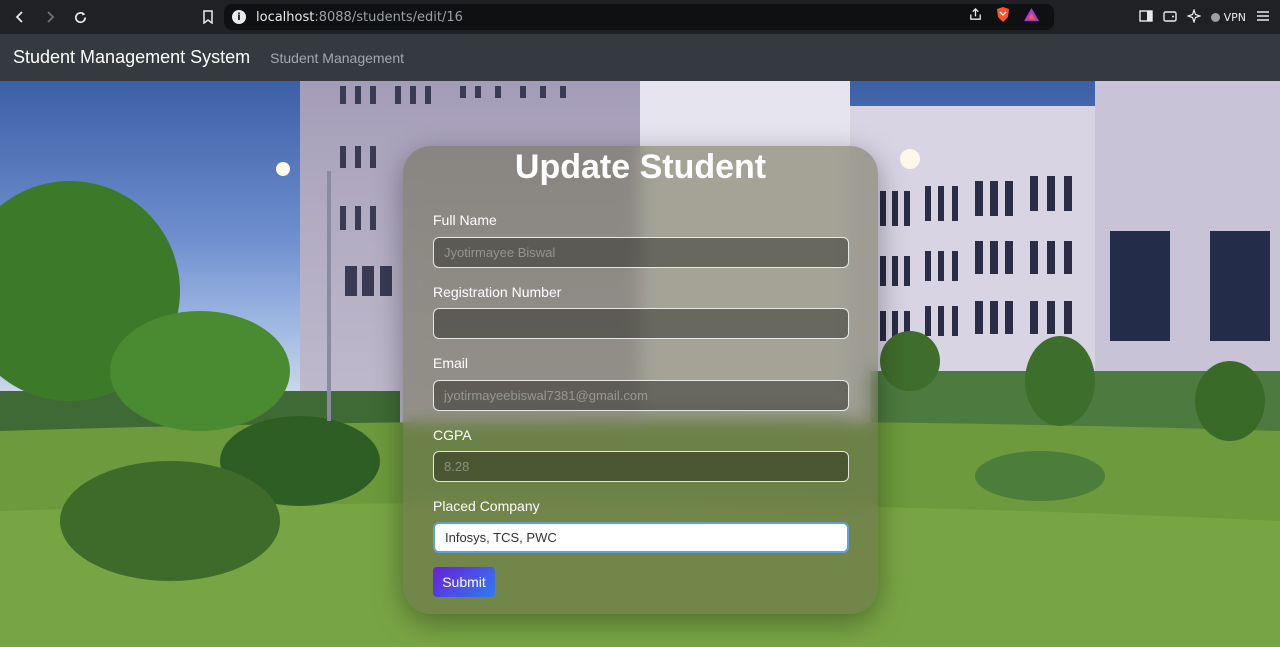 This screenshot has width=1280, height=647. What do you see at coordinates (1145, 17) in the screenshot?
I see `sidebar-icon` at bounding box center [1145, 17].